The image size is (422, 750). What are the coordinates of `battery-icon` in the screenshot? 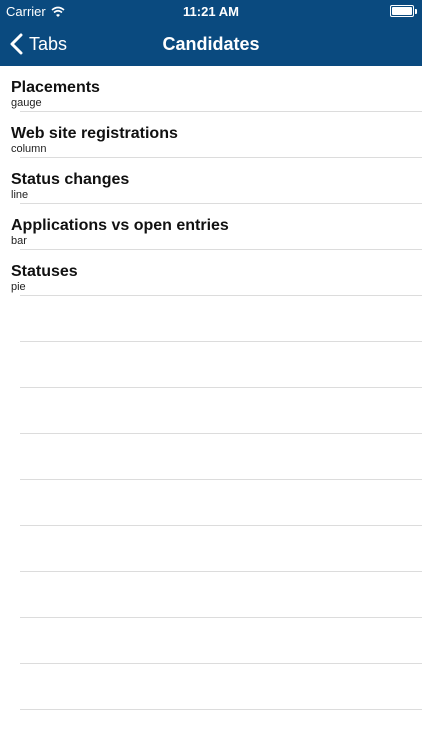 It's located at (403, 11).